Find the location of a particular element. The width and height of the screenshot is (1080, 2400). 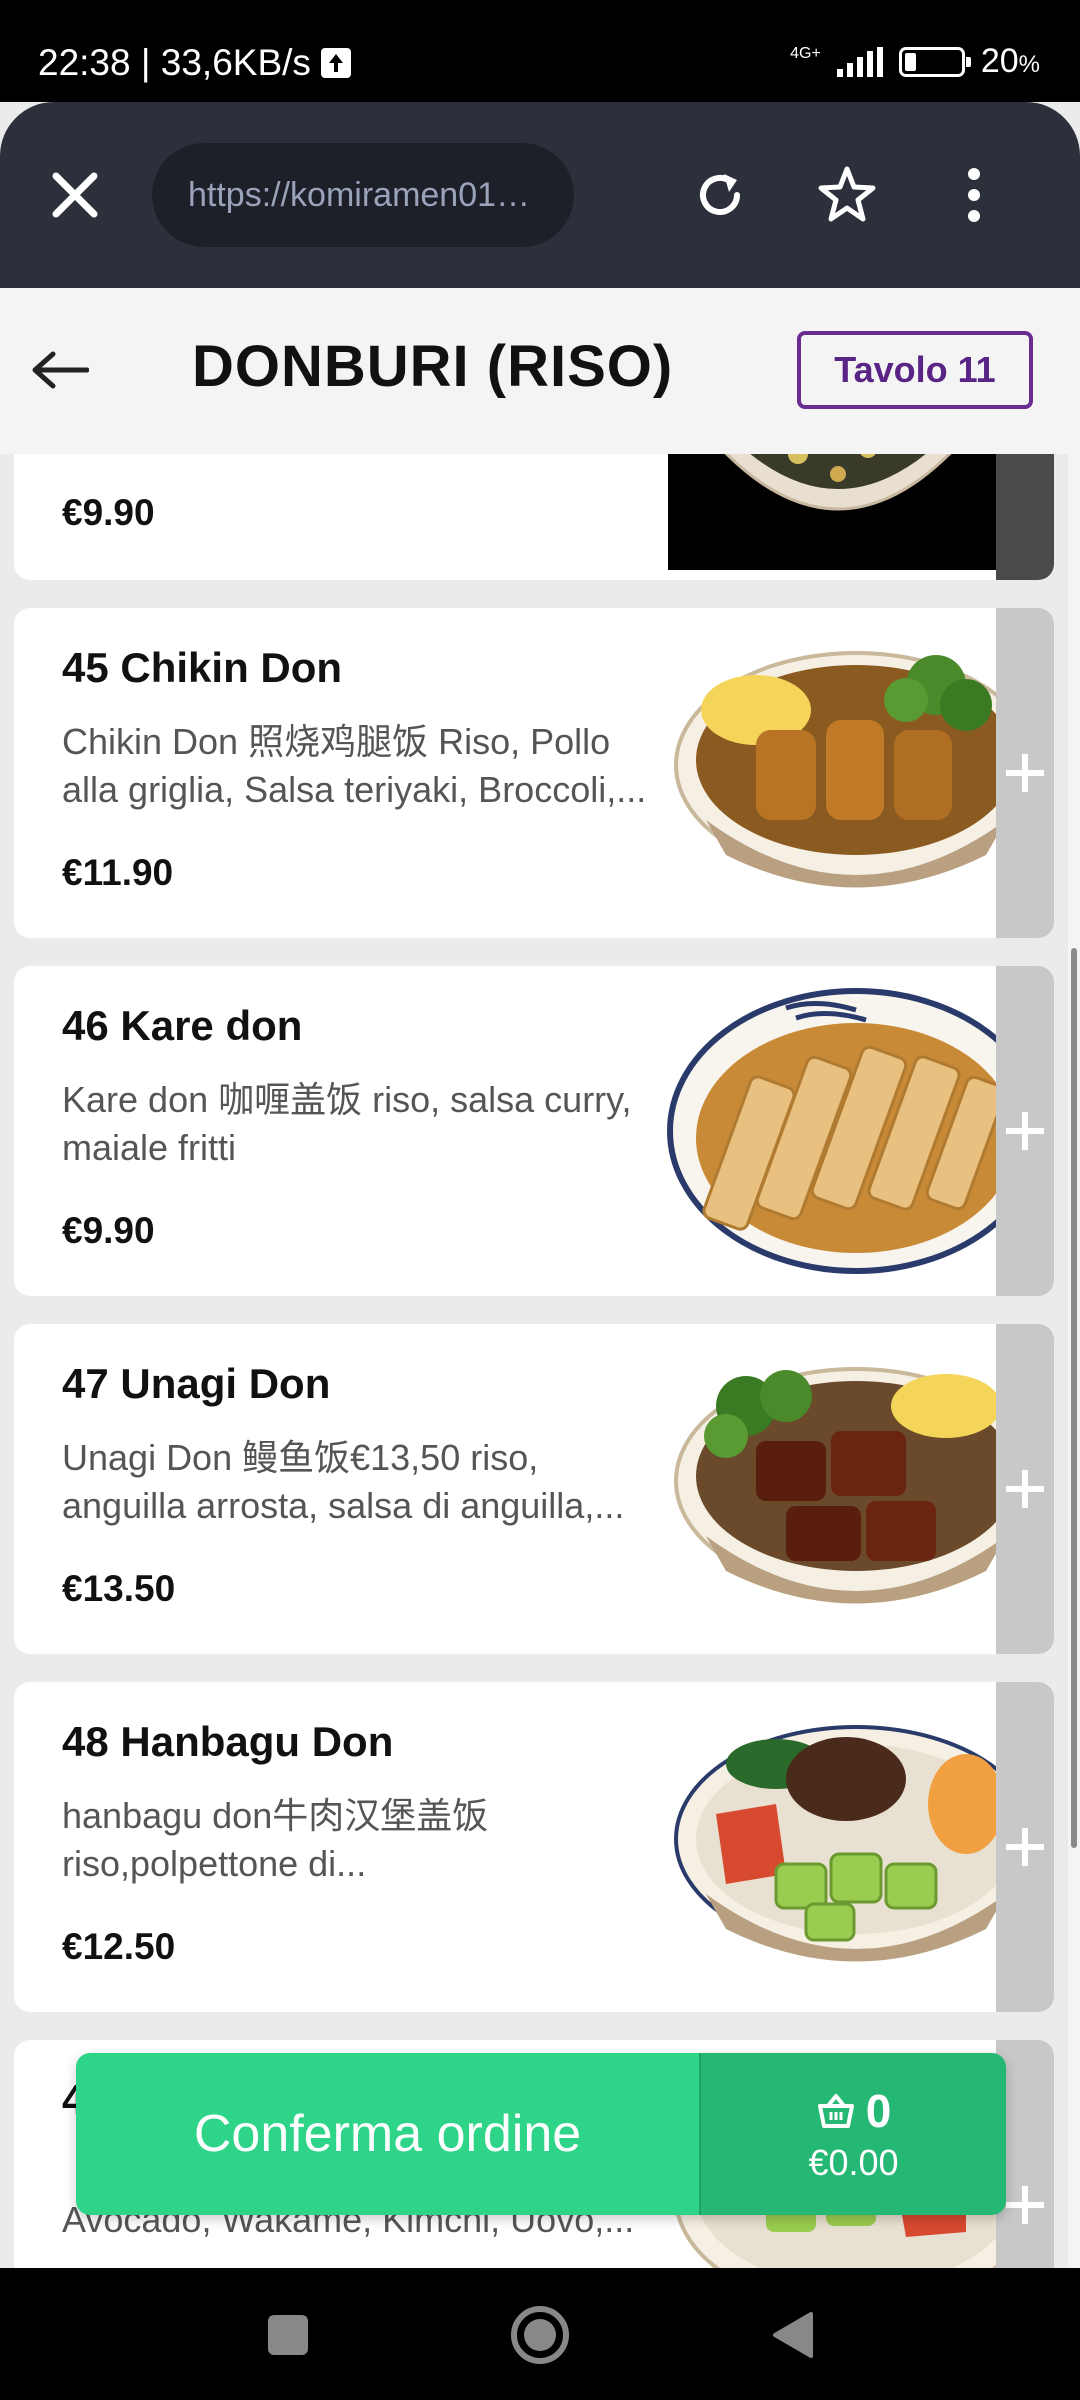

close-icon is located at coordinates (75, 195).